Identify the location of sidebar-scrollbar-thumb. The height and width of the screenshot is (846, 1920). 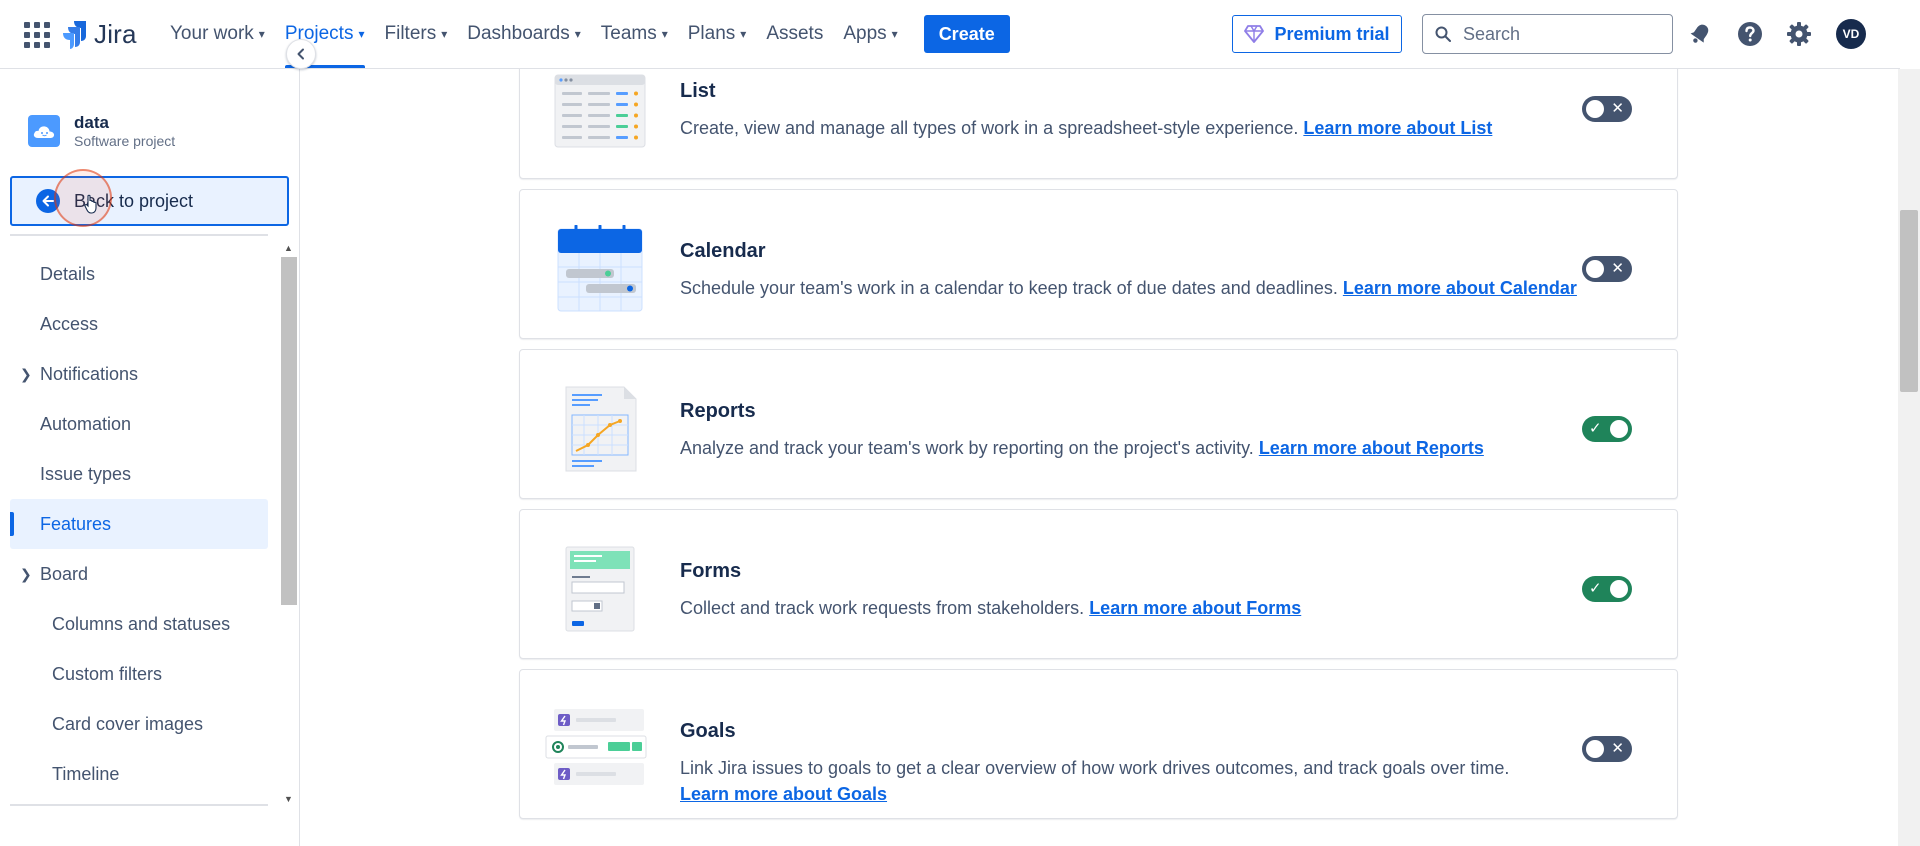
(289, 431).